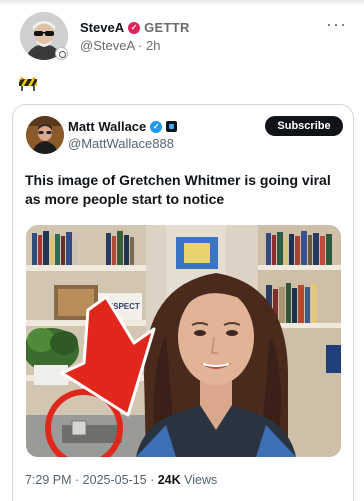 The width and height of the screenshot is (364, 501). Describe the element at coordinates (107, 126) in the screenshot. I see `quoted-author-name: Matt Wallace` at that location.